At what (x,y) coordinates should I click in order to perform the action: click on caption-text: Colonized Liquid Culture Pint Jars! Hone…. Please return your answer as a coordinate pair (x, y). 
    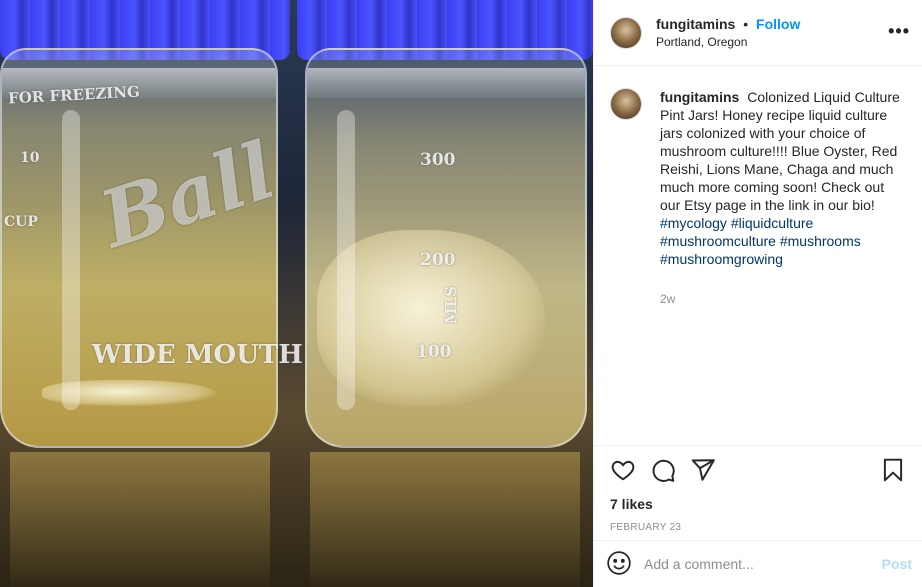
    Looking at the image, I should click on (780, 151).